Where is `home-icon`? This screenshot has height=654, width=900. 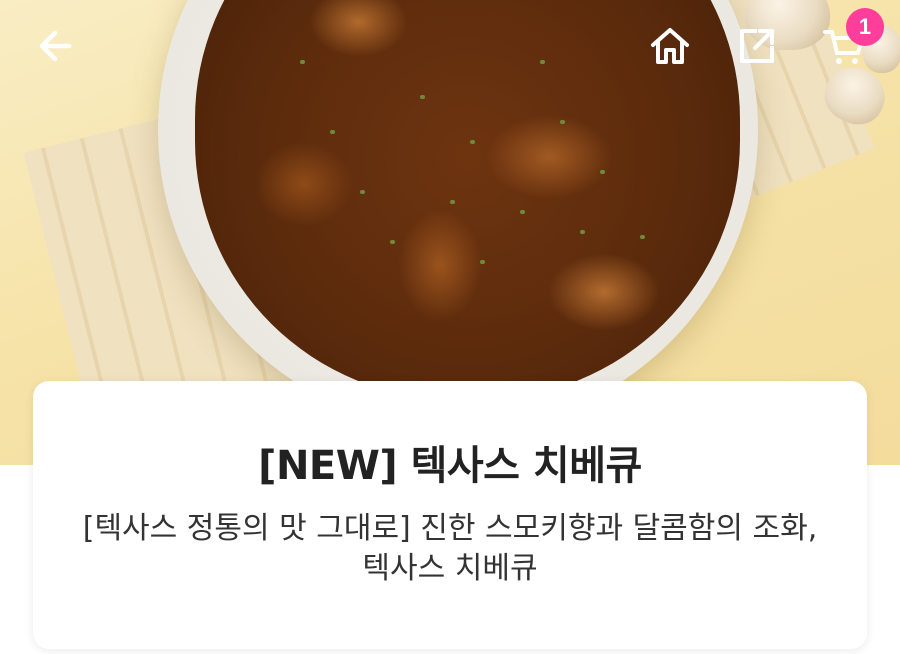 home-icon is located at coordinates (670, 46).